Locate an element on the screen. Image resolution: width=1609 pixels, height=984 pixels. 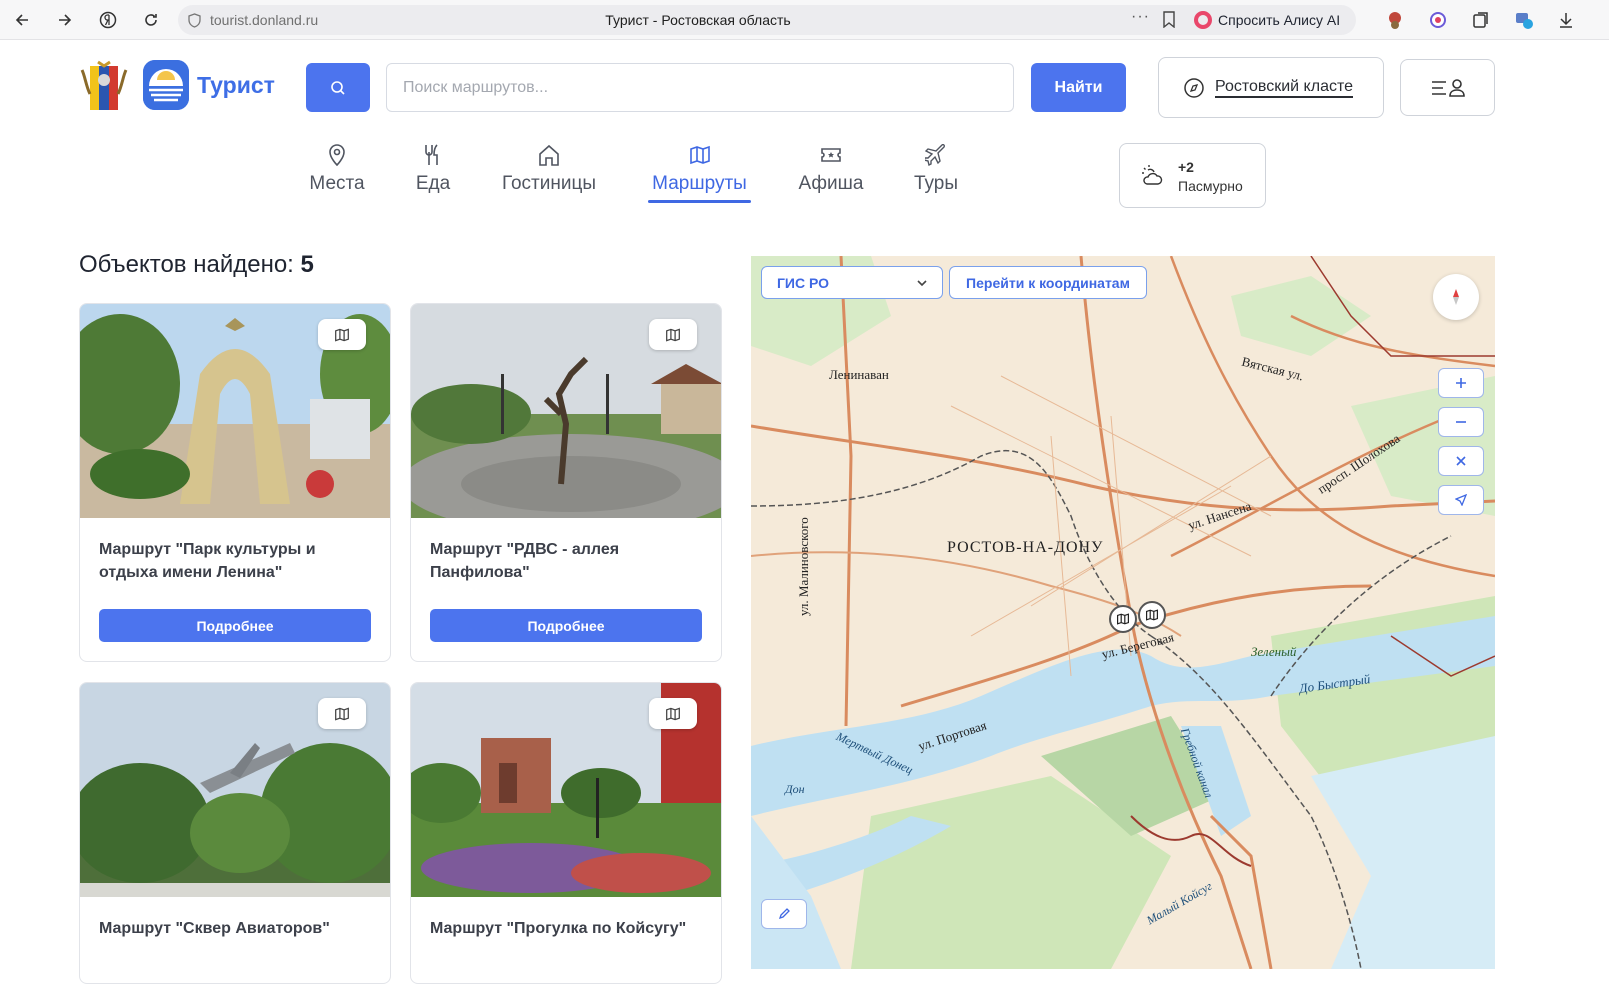
search-icon is located at coordinates (338, 87).